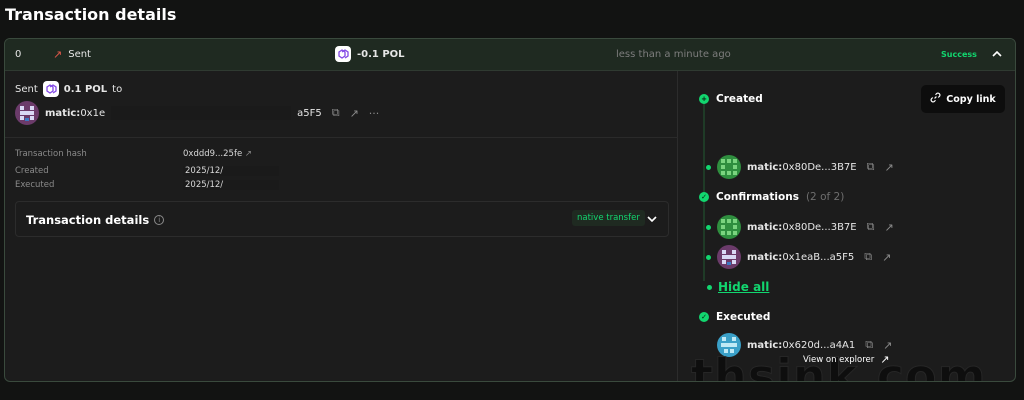  I want to click on timeline-confirmation-1: matic:0x80De...3B7E ⧉ ↗, so click(800, 227).